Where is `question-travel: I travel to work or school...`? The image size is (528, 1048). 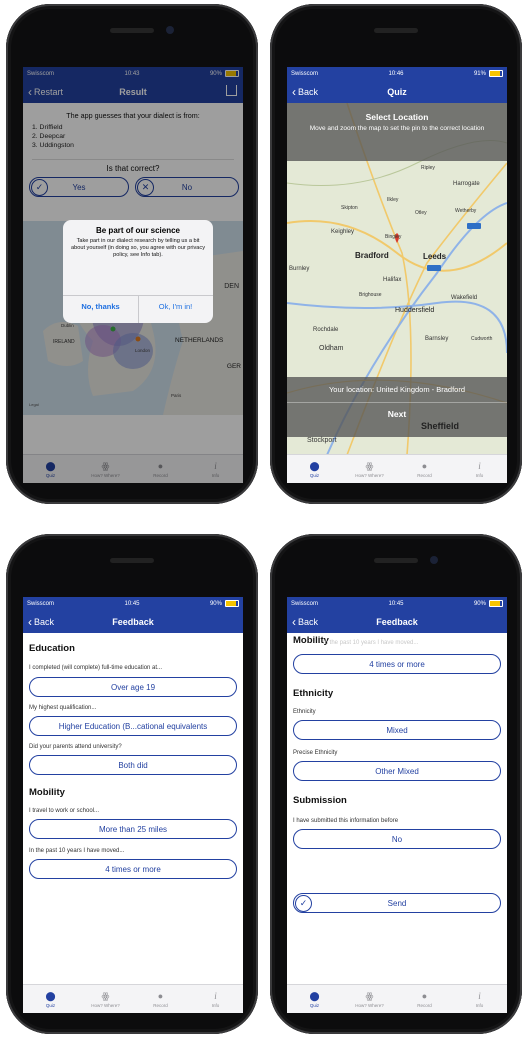
question-travel: I travel to work or school... is located at coordinates (64, 811).